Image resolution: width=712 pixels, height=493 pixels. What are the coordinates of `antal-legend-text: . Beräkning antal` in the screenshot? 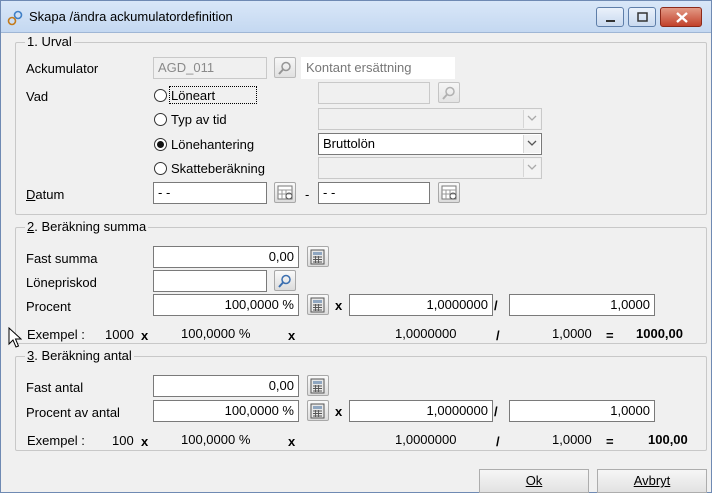 It's located at (83, 355).